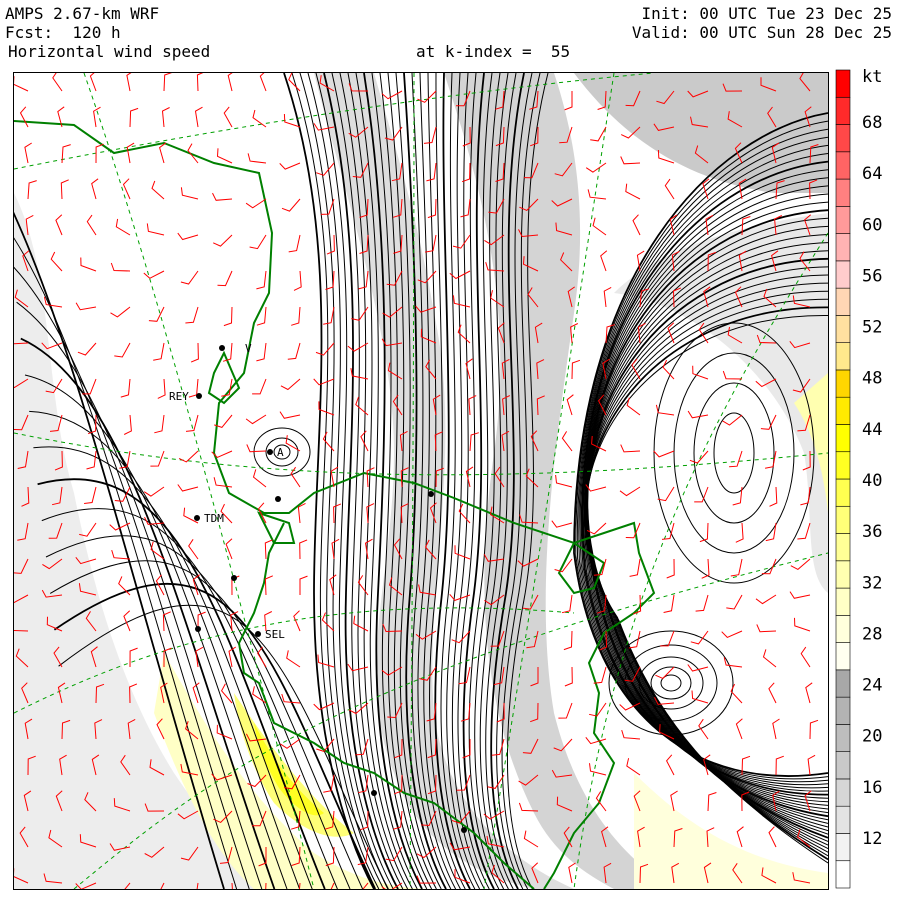 This screenshot has width=900, height=900. Describe the element at coordinates (872, 737) in the screenshot. I see `colorbar-tick-label: 20` at that location.